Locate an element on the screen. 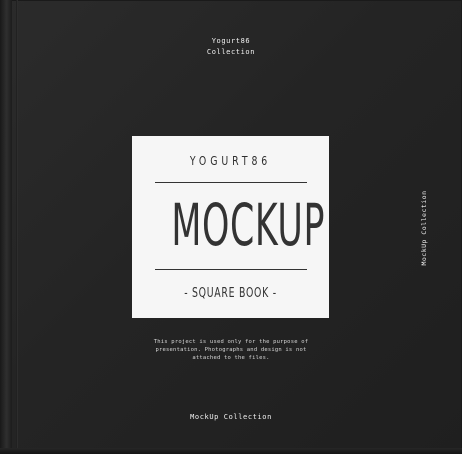 This screenshot has width=462, height=454. top-label: Yogurt86 Collection is located at coordinates (231, 47).